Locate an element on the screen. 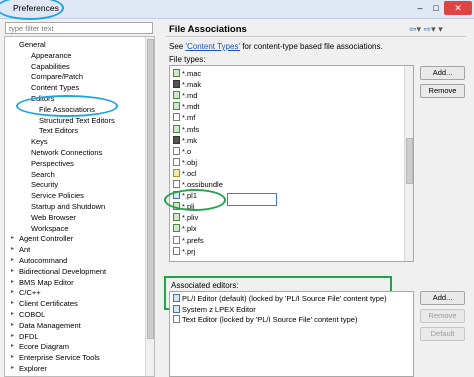 Image resolution: width=474 pixels, height=377 pixels. file-type-label: *.mf is located at coordinates (189, 118).